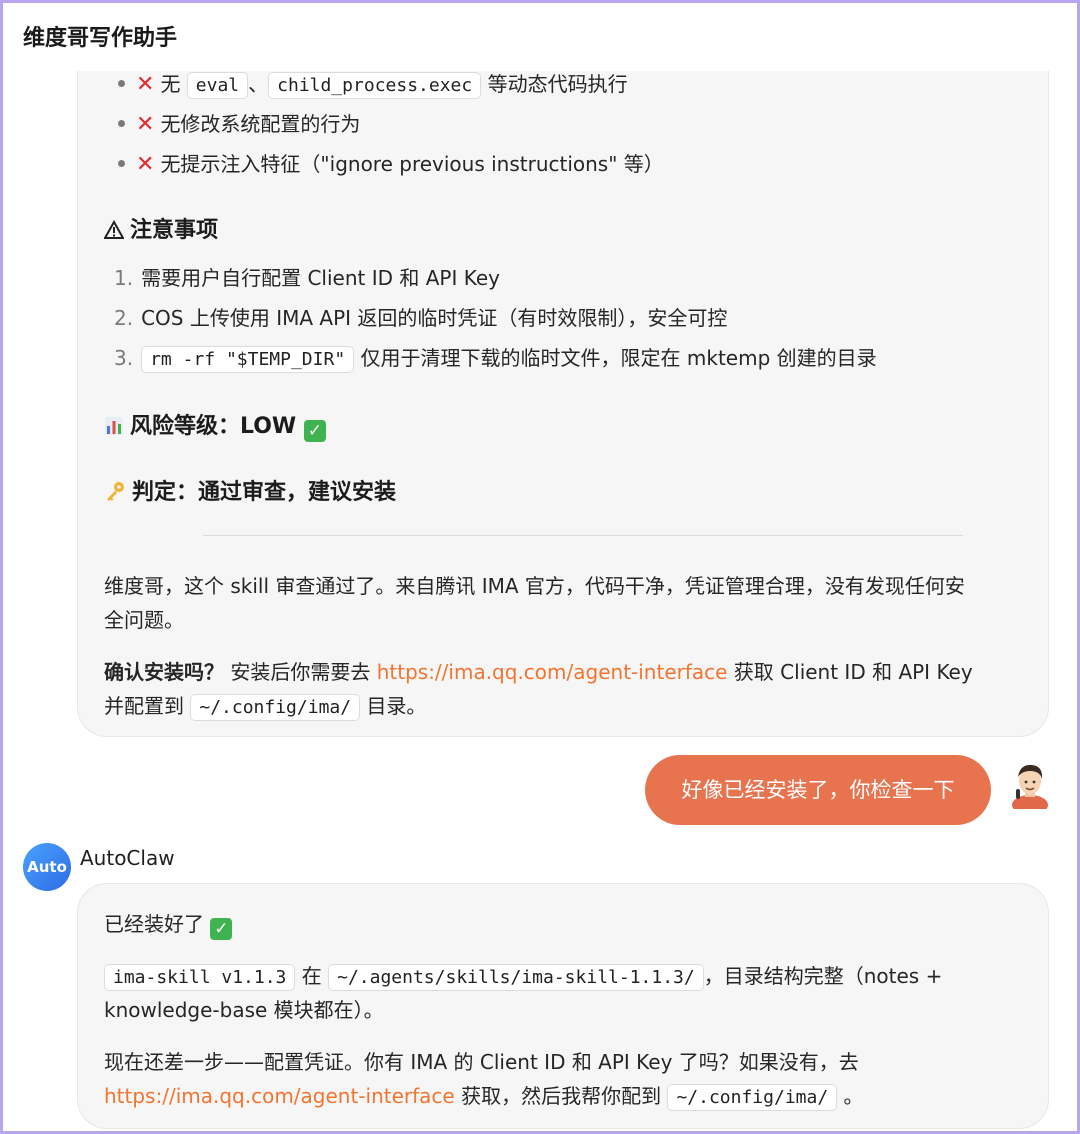 Image resolution: width=1080 pixels, height=1134 pixels. Describe the element at coordinates (583, 535) in the screenshot. I see `divider` at that location.